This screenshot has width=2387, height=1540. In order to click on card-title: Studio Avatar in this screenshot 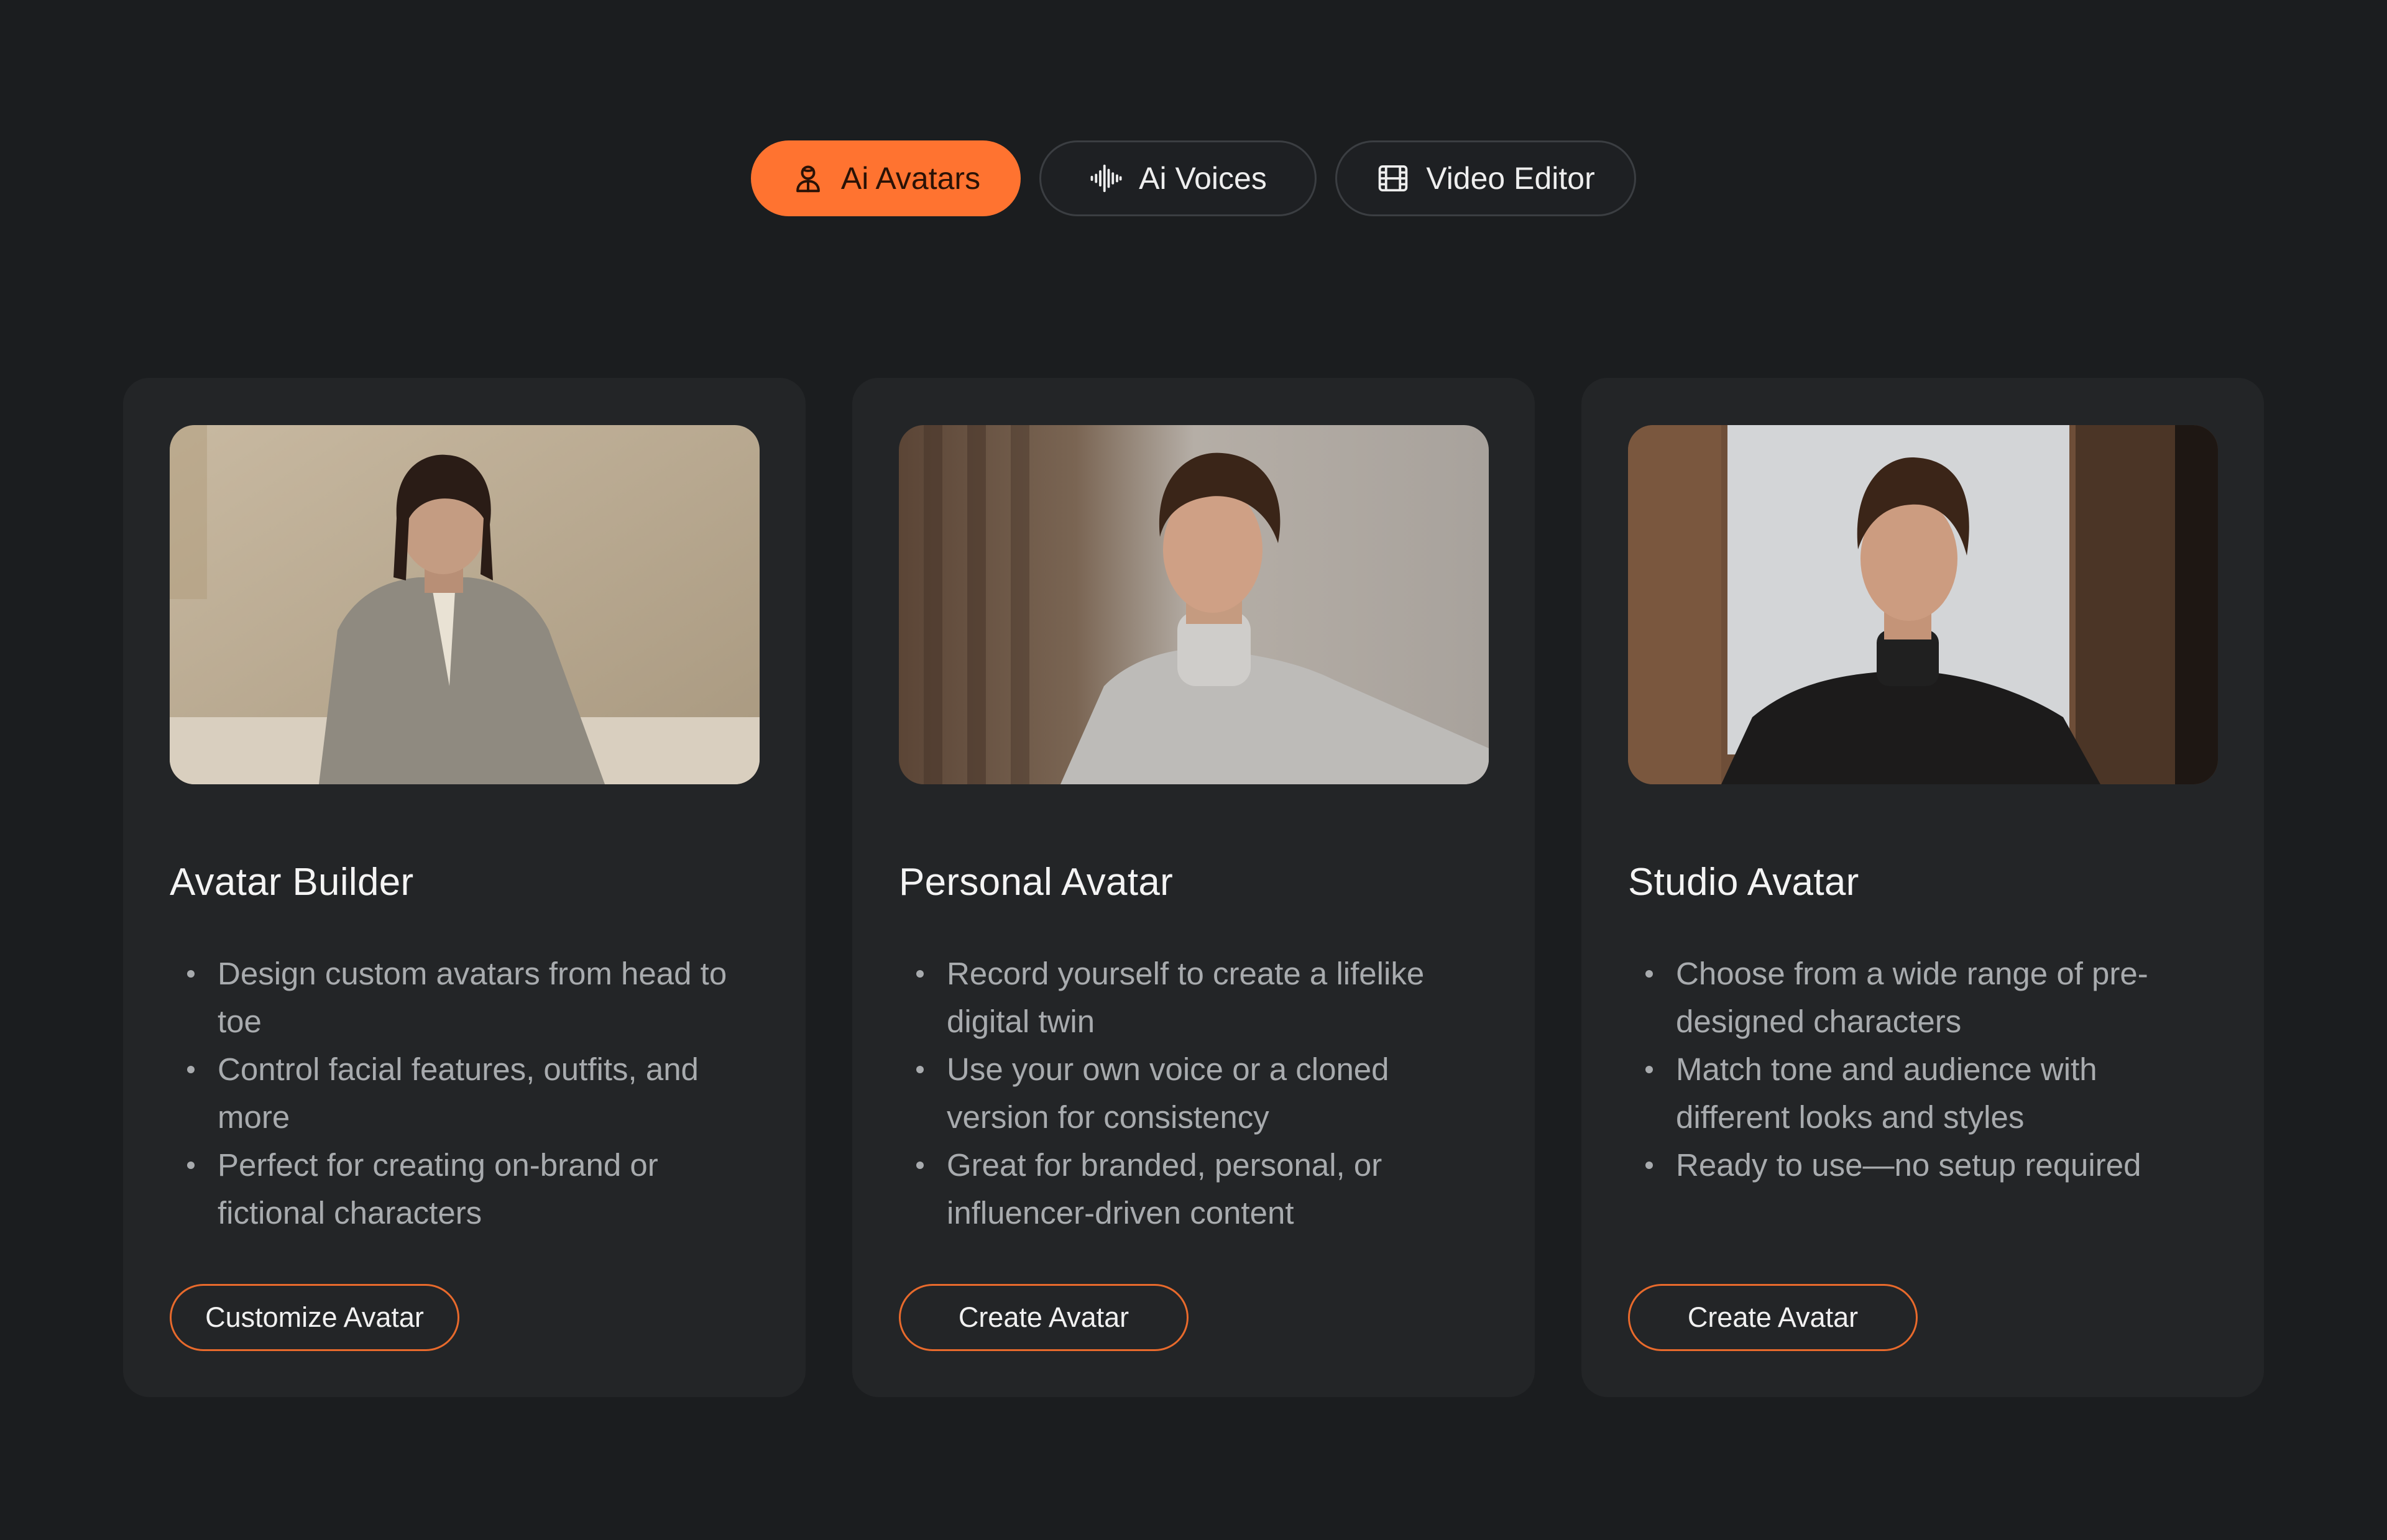, I will do `click(1743, 882)`.